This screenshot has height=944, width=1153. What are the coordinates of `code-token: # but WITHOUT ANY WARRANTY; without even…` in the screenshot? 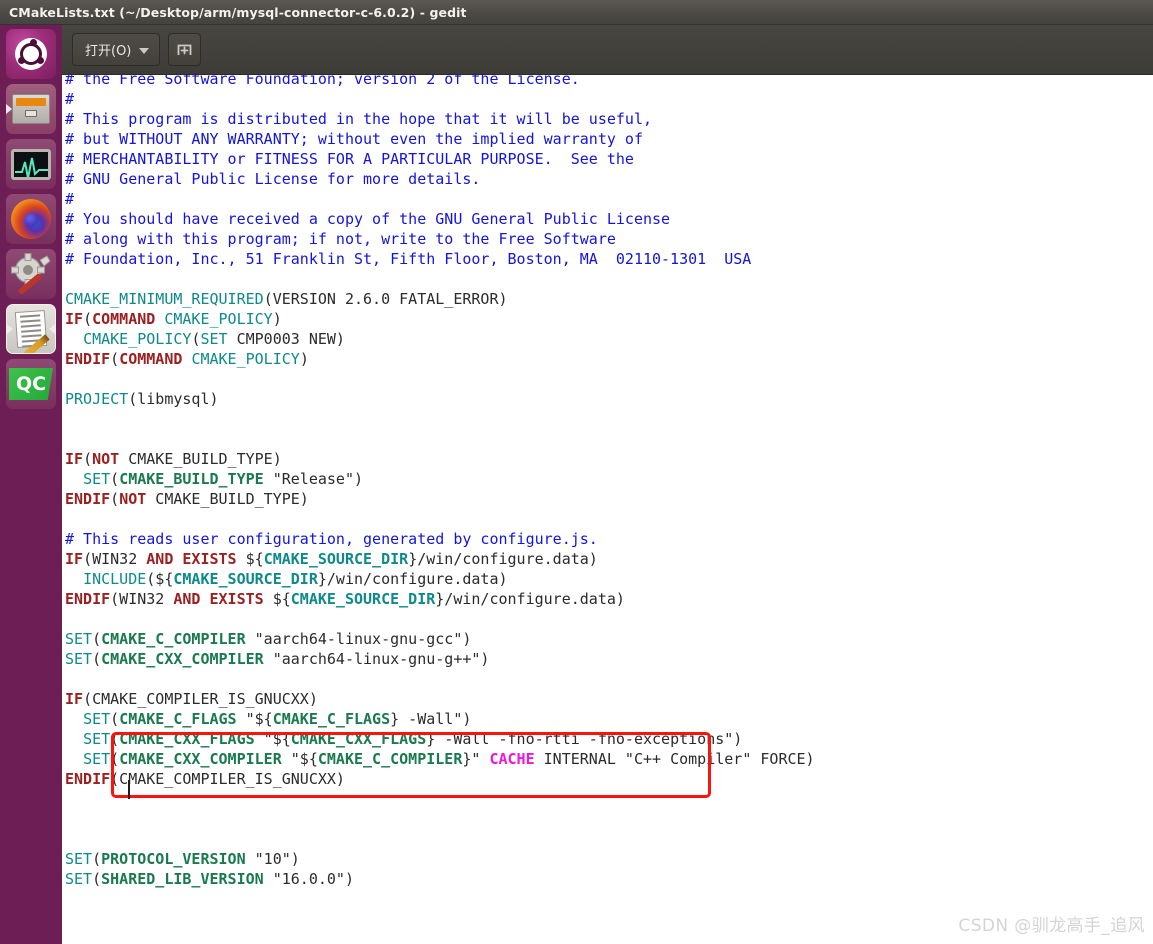 It's located at (354, 139).